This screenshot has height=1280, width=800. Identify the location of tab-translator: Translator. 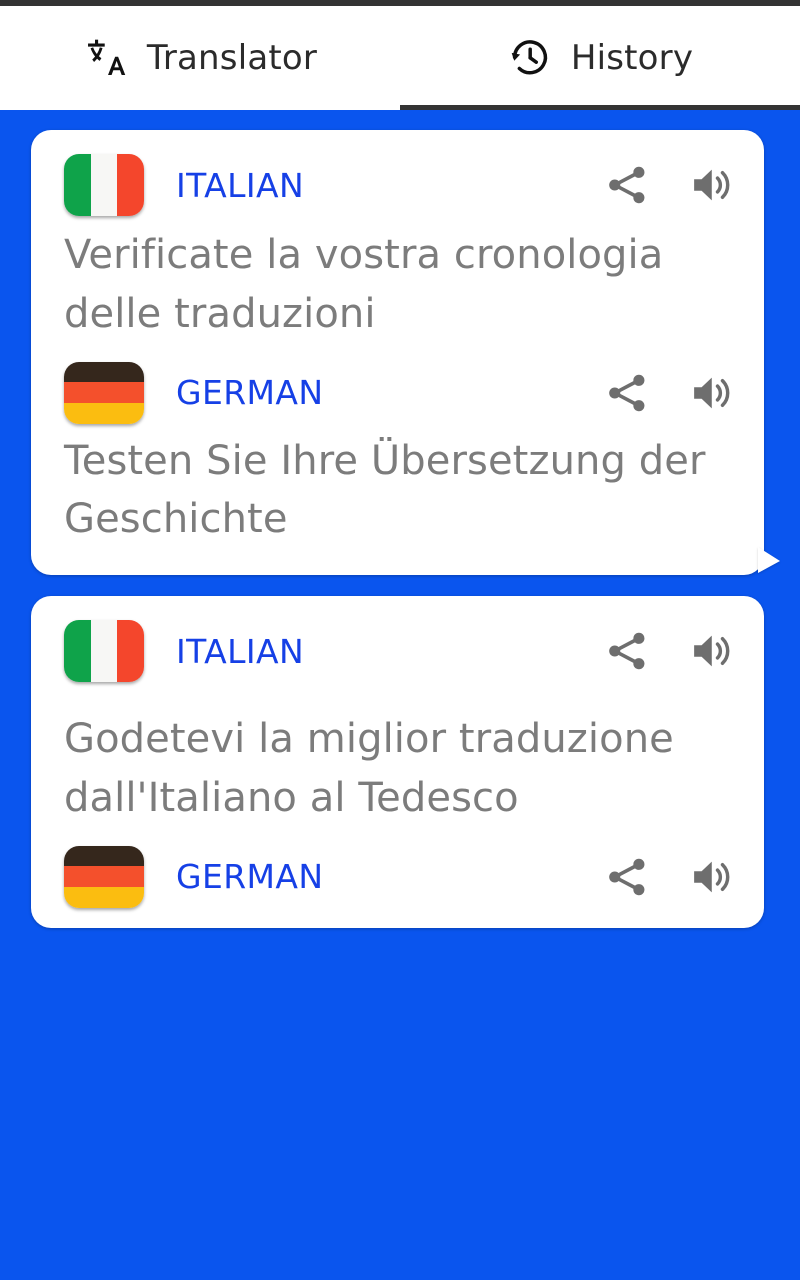
(200, 58).